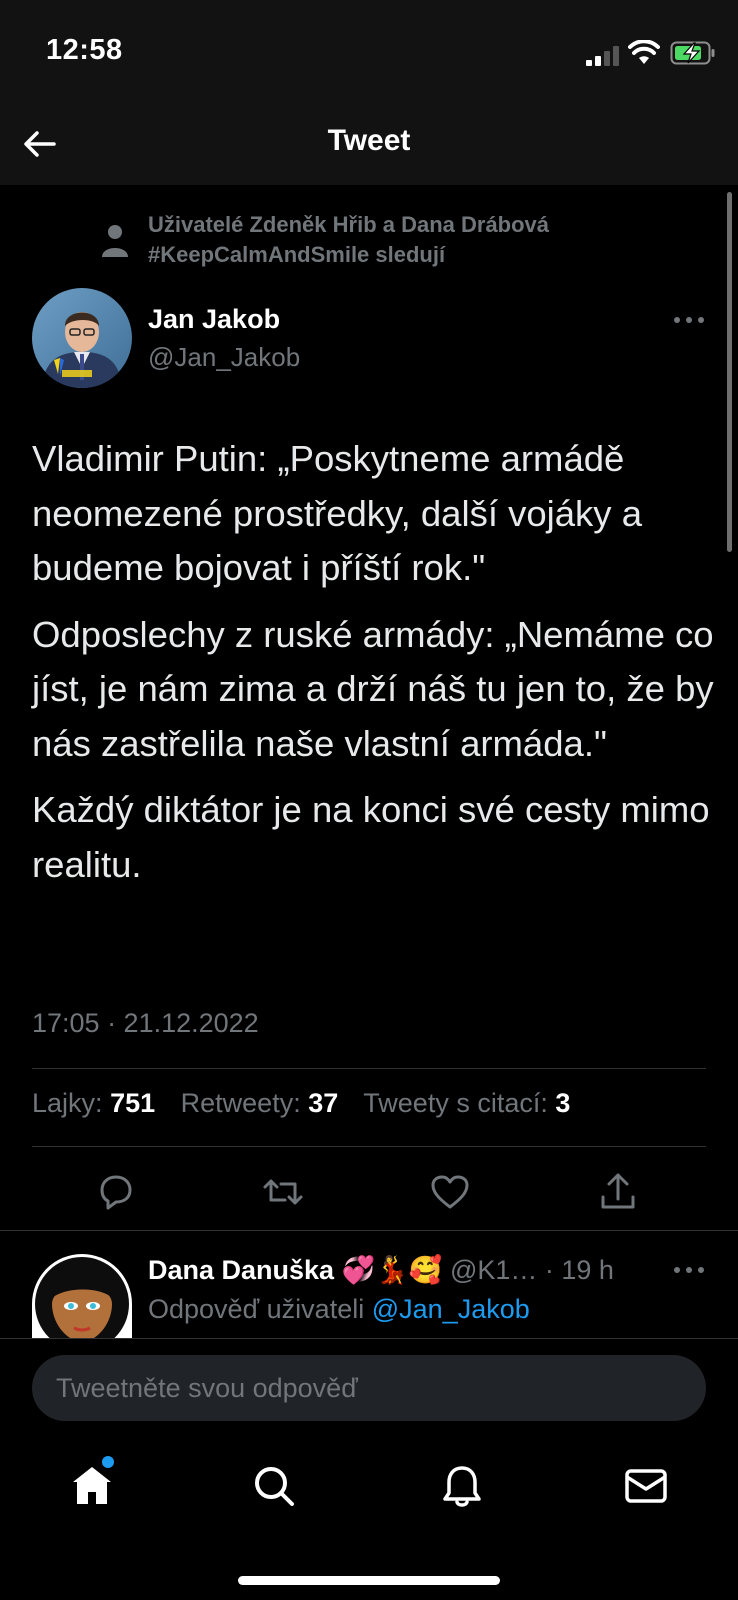 Image resolution: width=738 pixels, height=1600 pixels. Describe the element at coordinates (108, 1462) in the screenshot. I see `home-notification-dot` at that location.